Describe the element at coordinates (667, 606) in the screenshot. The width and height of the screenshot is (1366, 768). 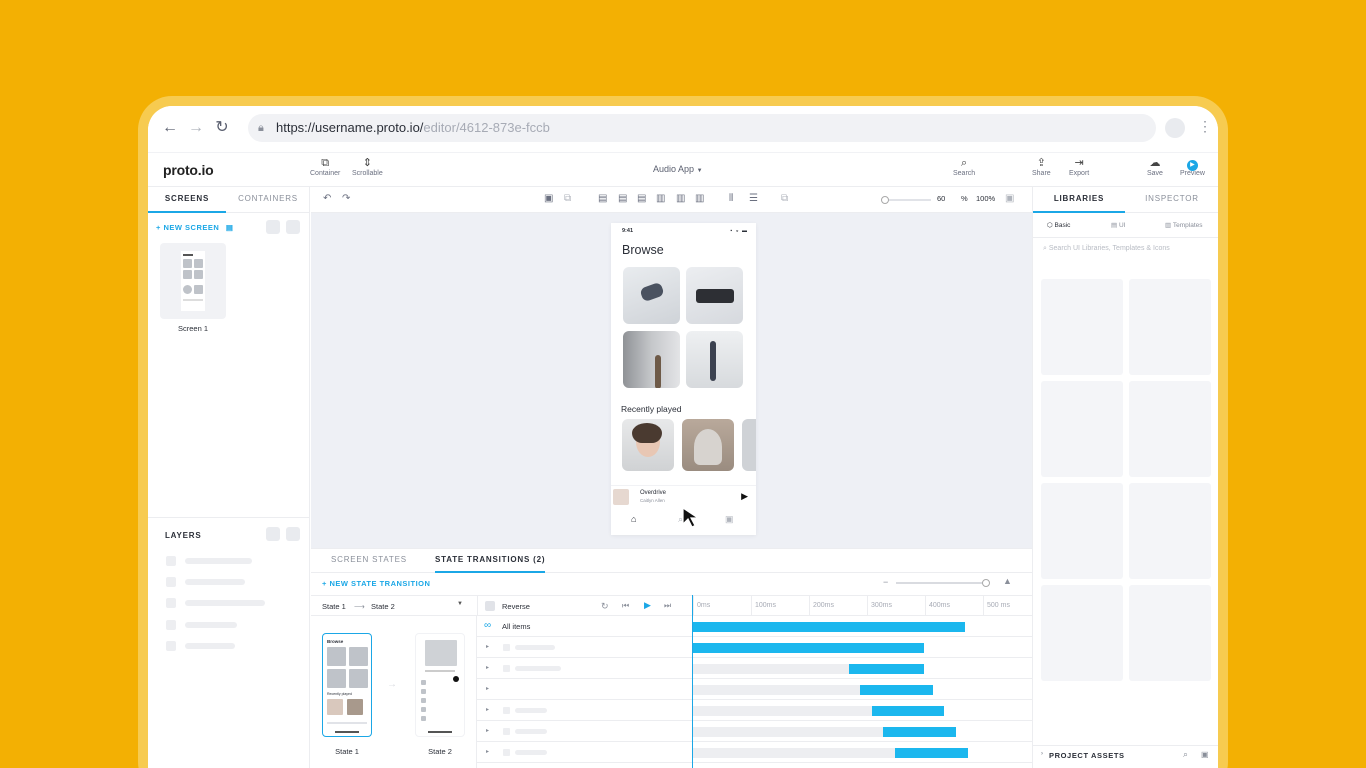
I see `skip-forward-icon: ⏭︎` at that location.